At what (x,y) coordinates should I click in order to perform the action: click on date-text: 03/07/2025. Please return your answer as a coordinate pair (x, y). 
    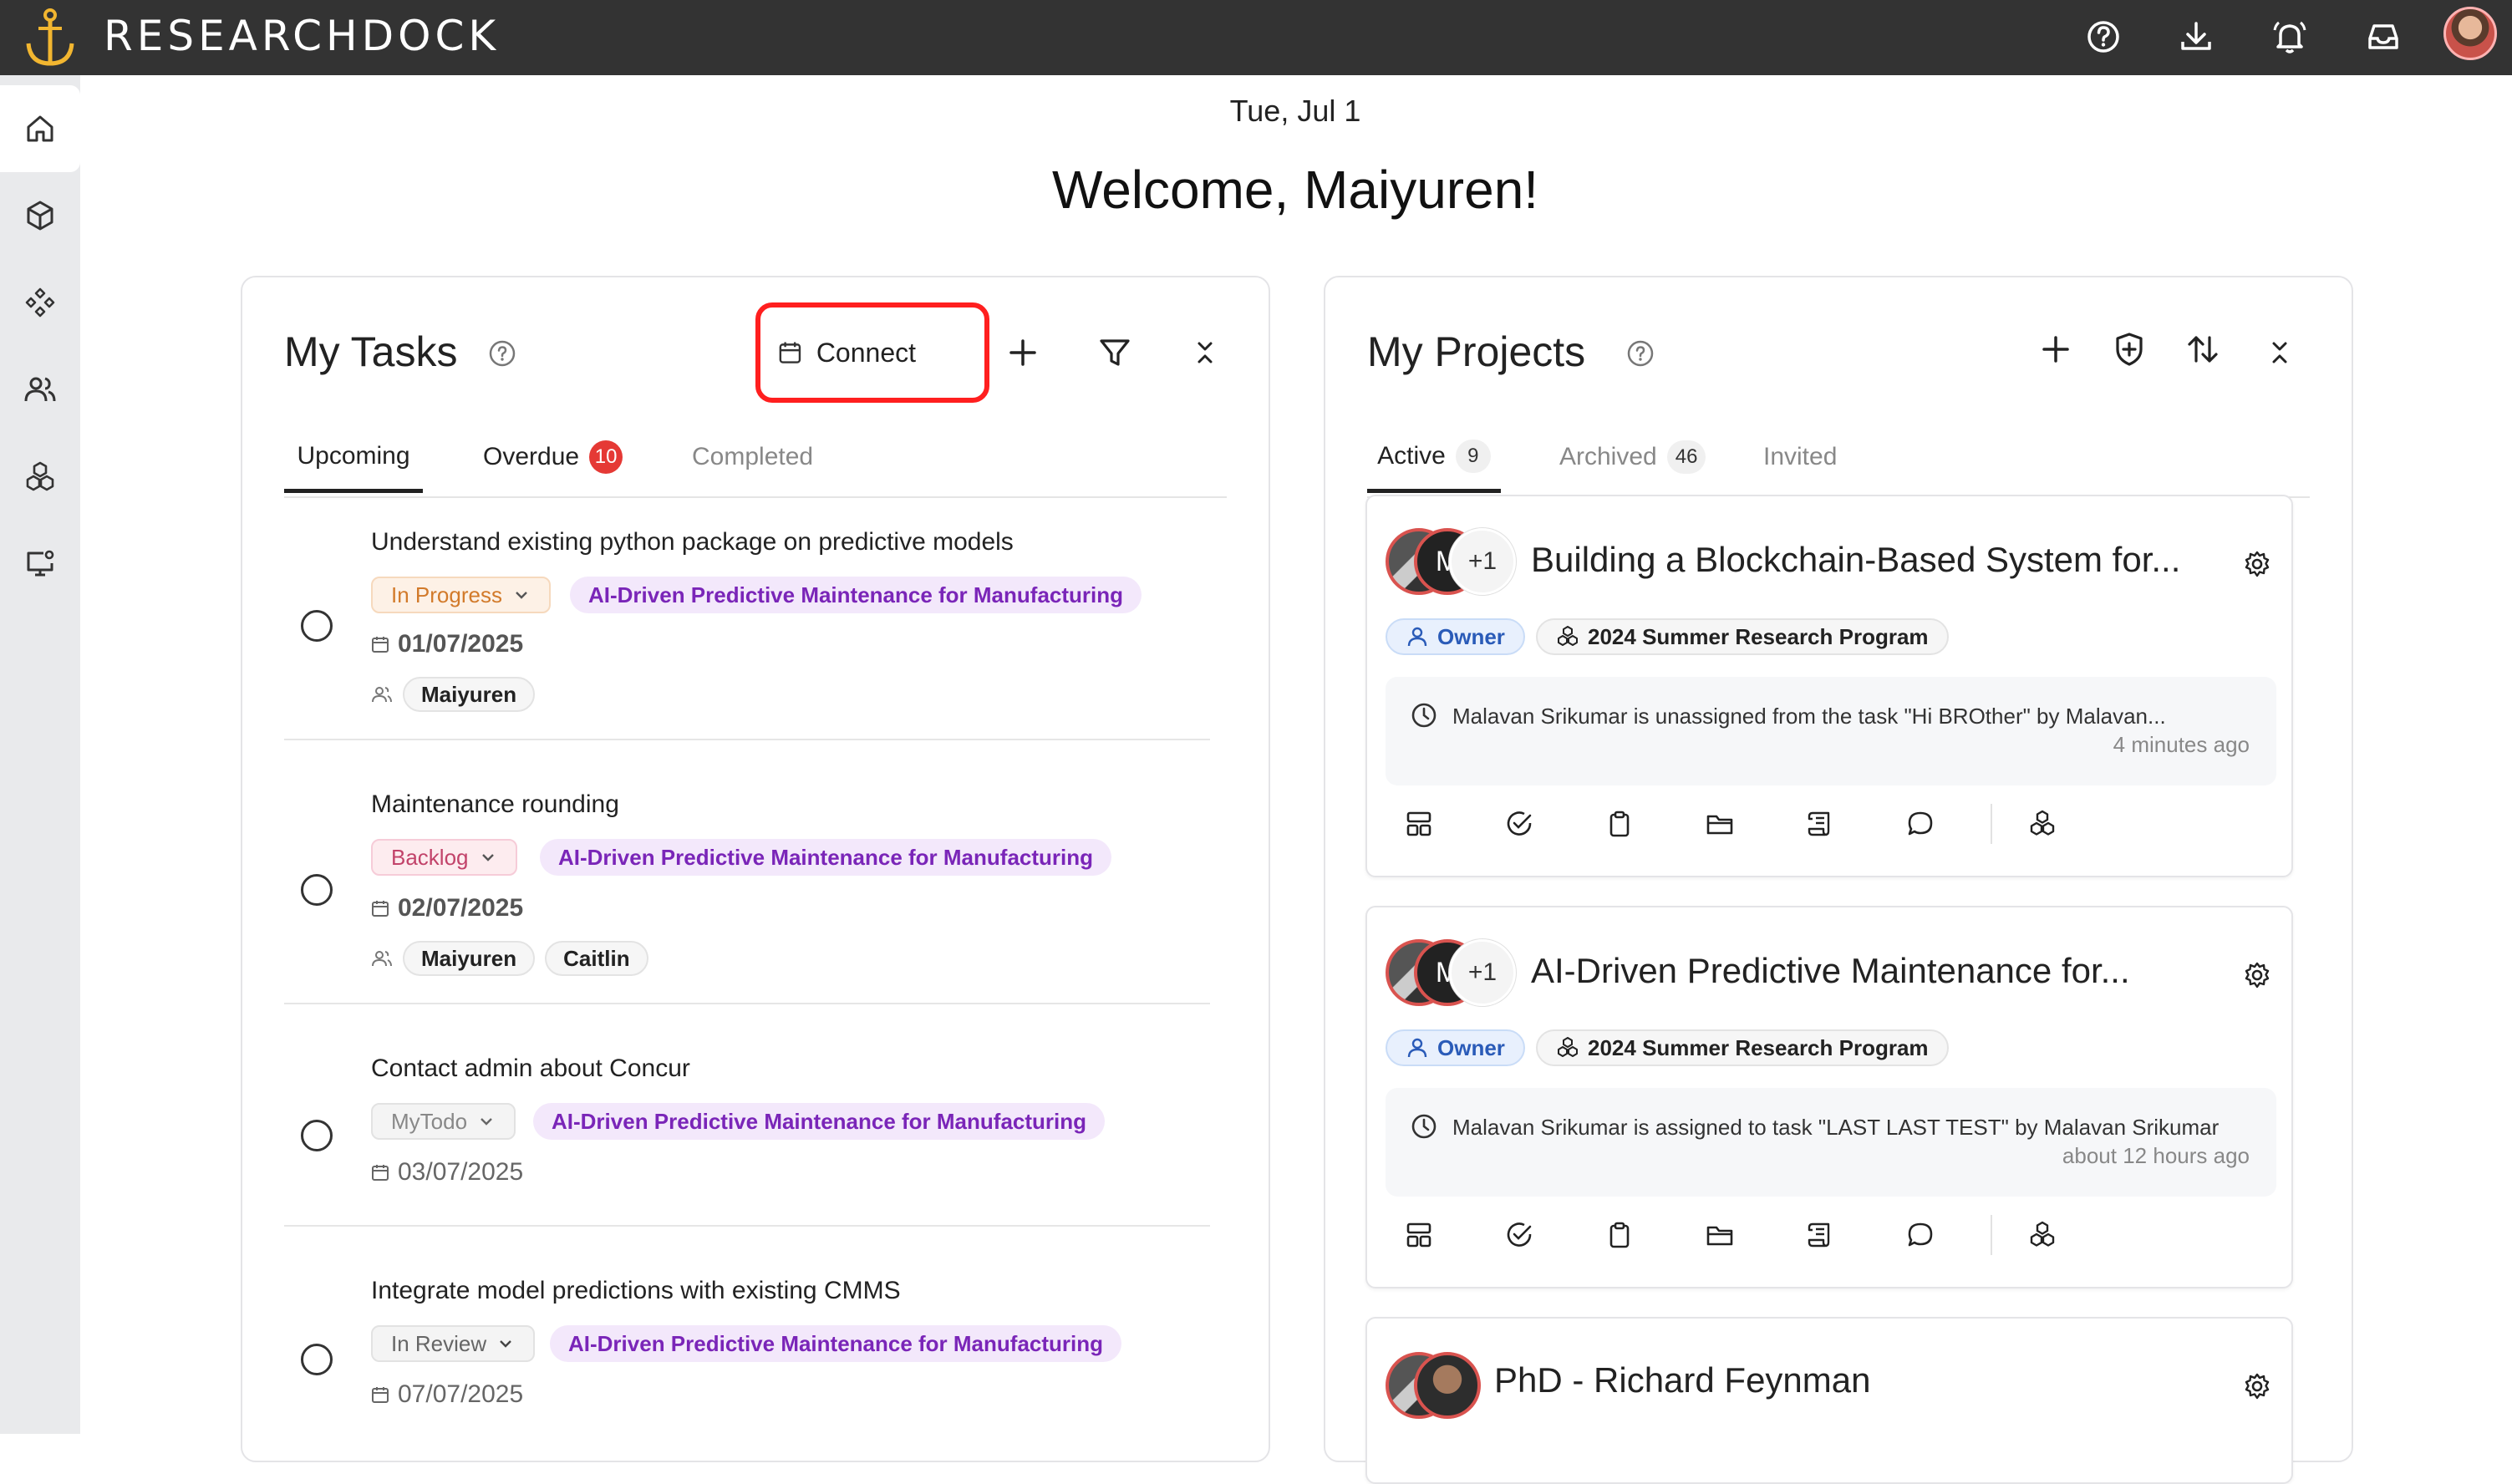
    Looking at the image, I should click on (461, 1172).